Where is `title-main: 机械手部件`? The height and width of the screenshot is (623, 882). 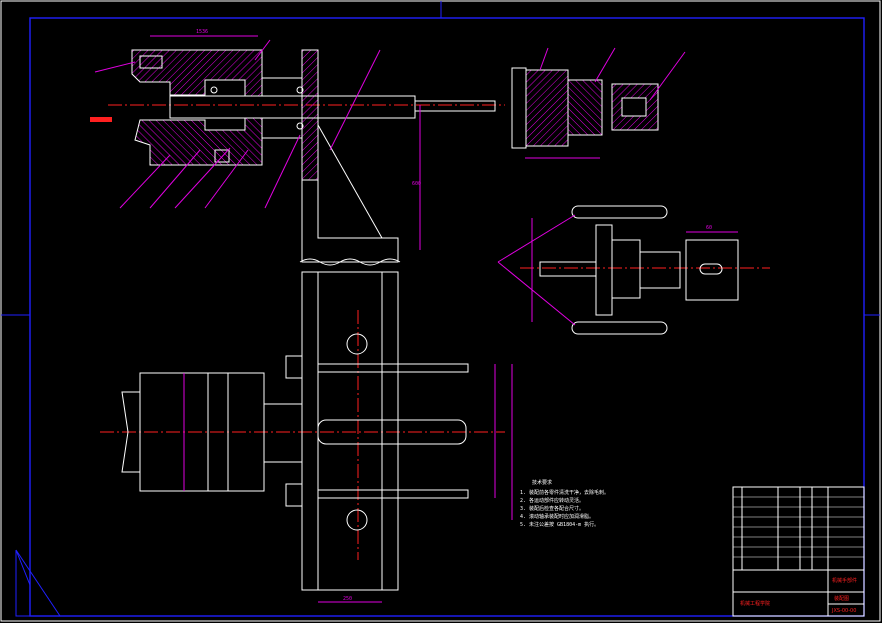
title-main: 机械手部件 is located at coordinates (844, 580).